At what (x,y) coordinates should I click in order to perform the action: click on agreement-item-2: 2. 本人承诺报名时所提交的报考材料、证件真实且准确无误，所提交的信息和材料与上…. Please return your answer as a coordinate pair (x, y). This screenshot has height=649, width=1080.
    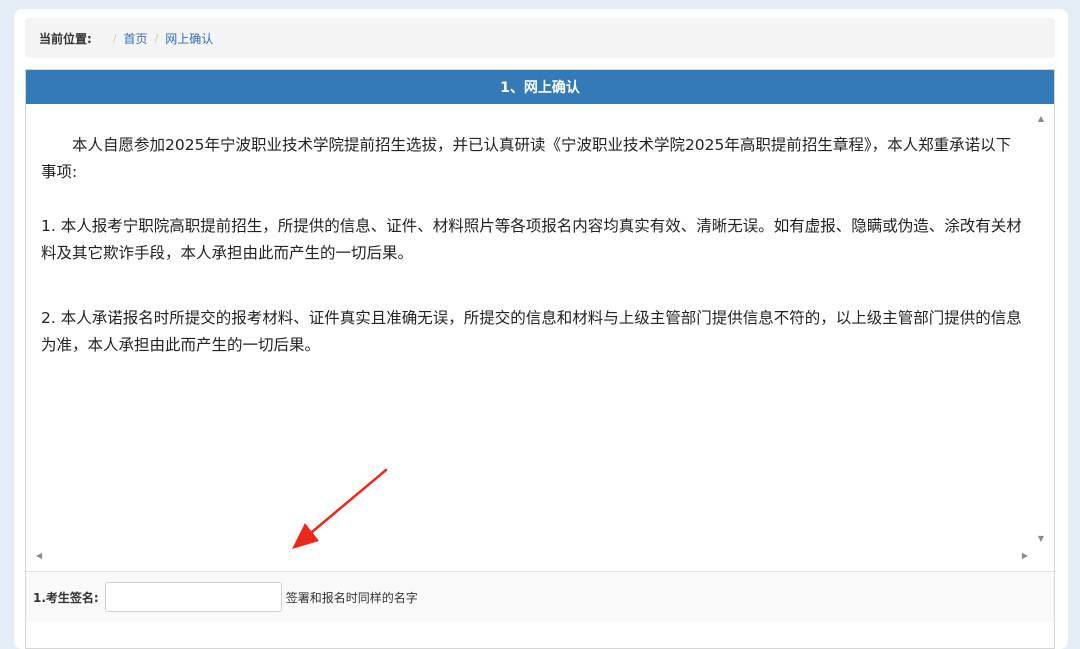
    Looking at the image, I should click on (531, 331).